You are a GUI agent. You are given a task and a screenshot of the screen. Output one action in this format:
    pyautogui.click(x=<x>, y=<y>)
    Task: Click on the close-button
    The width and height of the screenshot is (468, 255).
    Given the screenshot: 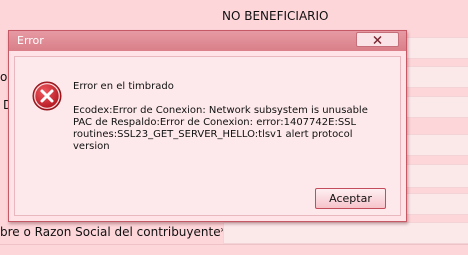 What is the action you would take?
    pyautogui.click(x=377, y=39)
    